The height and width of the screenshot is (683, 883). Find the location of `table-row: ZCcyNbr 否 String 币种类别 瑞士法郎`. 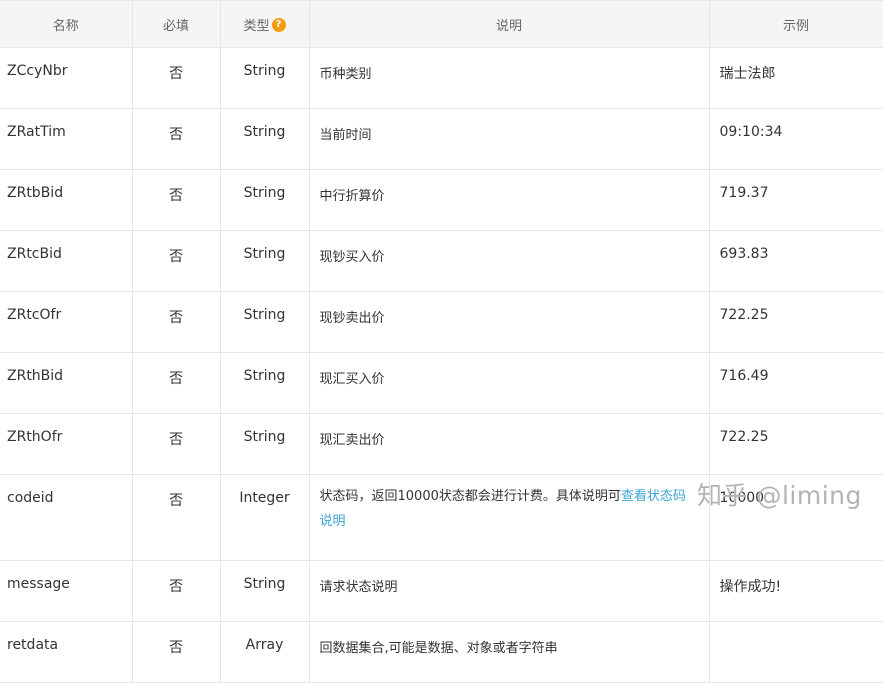

table-row: ZCcyNbr 否 String 币种类别 瑞士法郎 is located at coordinates (441, 78).